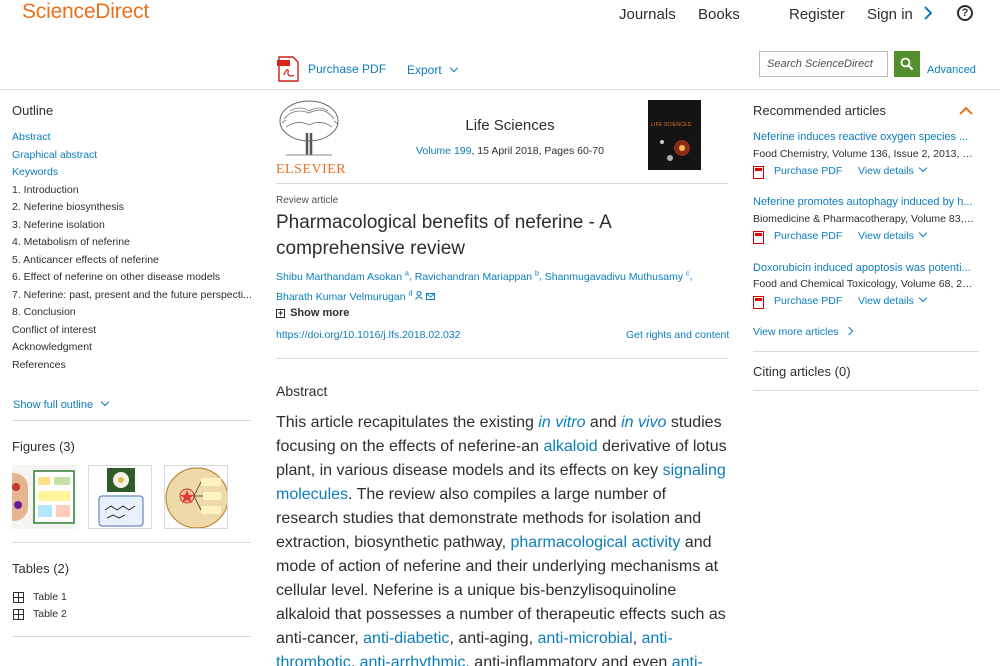  Describe the element at coordinates (85, 12) in the screenshot. I see `sciencedirect-logo: ScienceDirect` at that location.